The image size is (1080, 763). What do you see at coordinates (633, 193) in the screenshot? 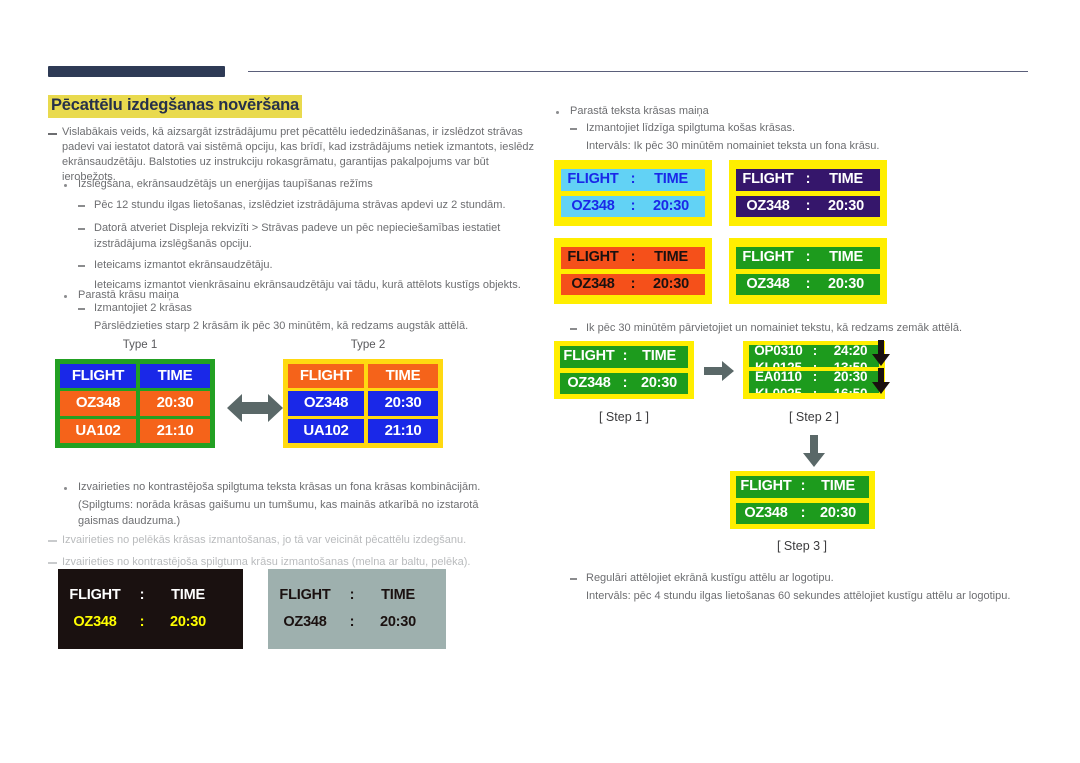
I see `flight-board-cyan: FLIGHT : TIME OZ348 : 20:30` at bounding box center [633, 193].